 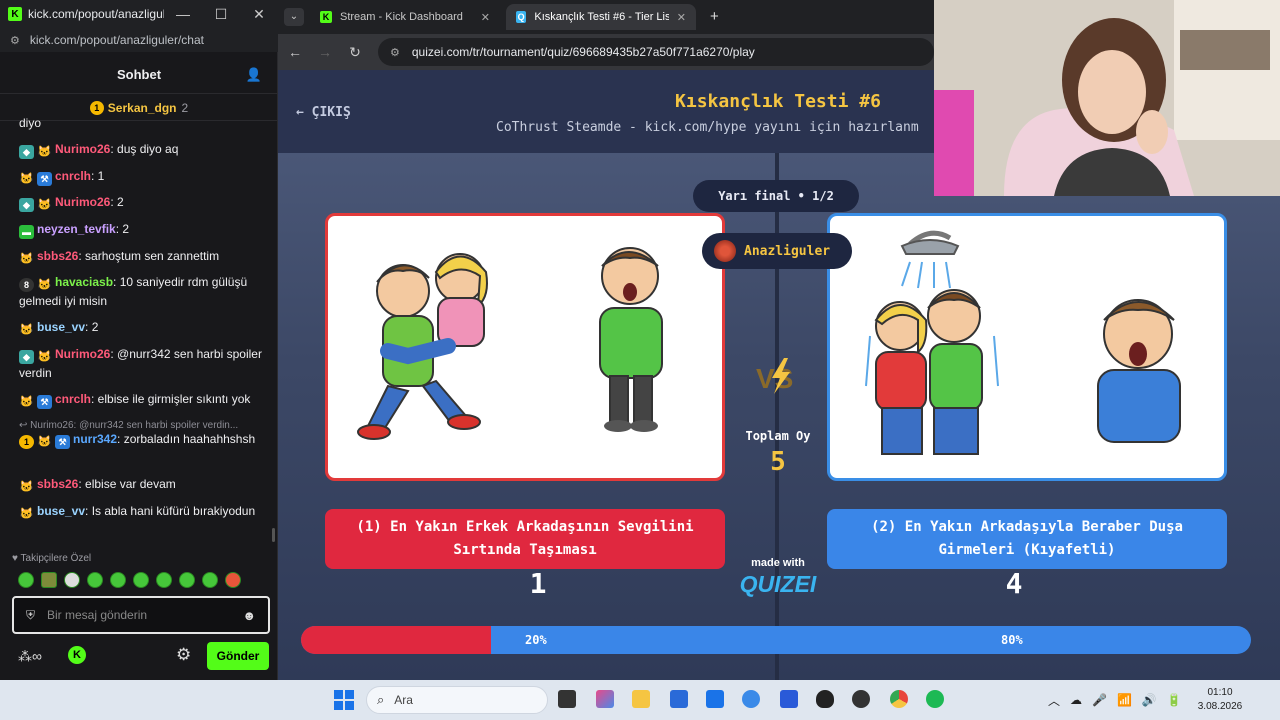 What do you see at coordinates (183, 14) in the screenshot?
I see `minimize-icon: —` at bounding box center [183, 14].